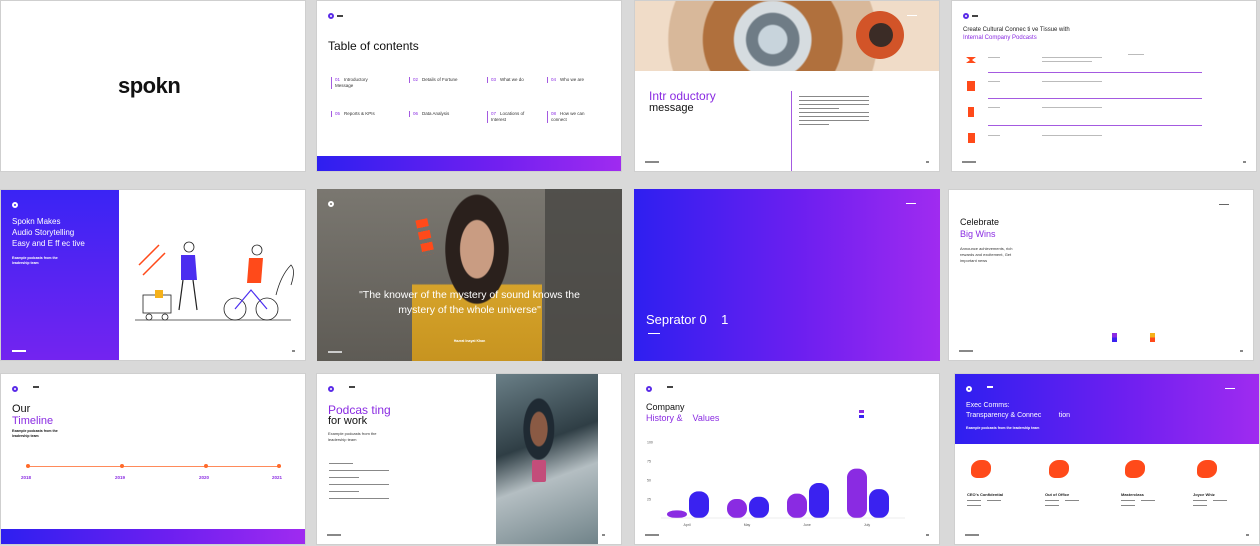  Describe the element at coordinates (1000, 38) in the screenshot. I see `slide-title-line2: Internal Company Podcasts` at that location.